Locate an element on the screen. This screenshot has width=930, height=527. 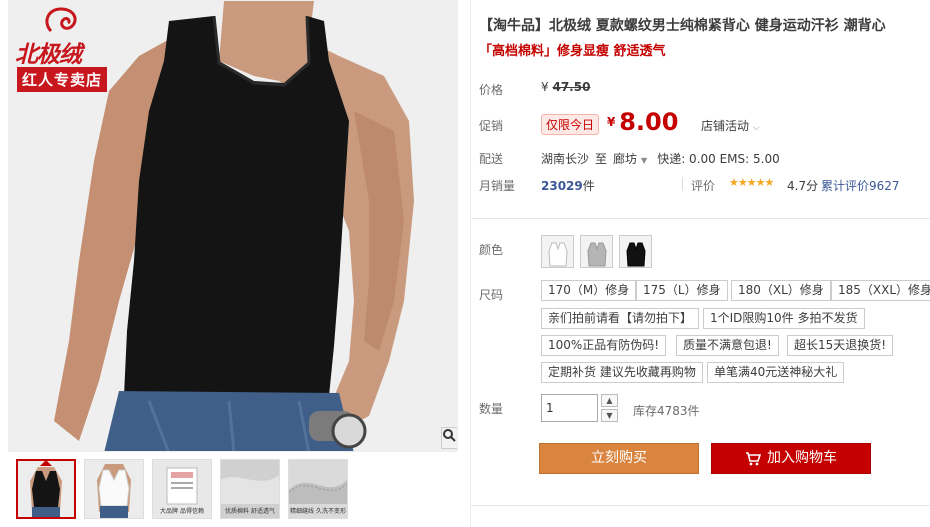
size-option-notice: 亲们拍前请看【请勿拍下】 is located at coordinates (620, 318).